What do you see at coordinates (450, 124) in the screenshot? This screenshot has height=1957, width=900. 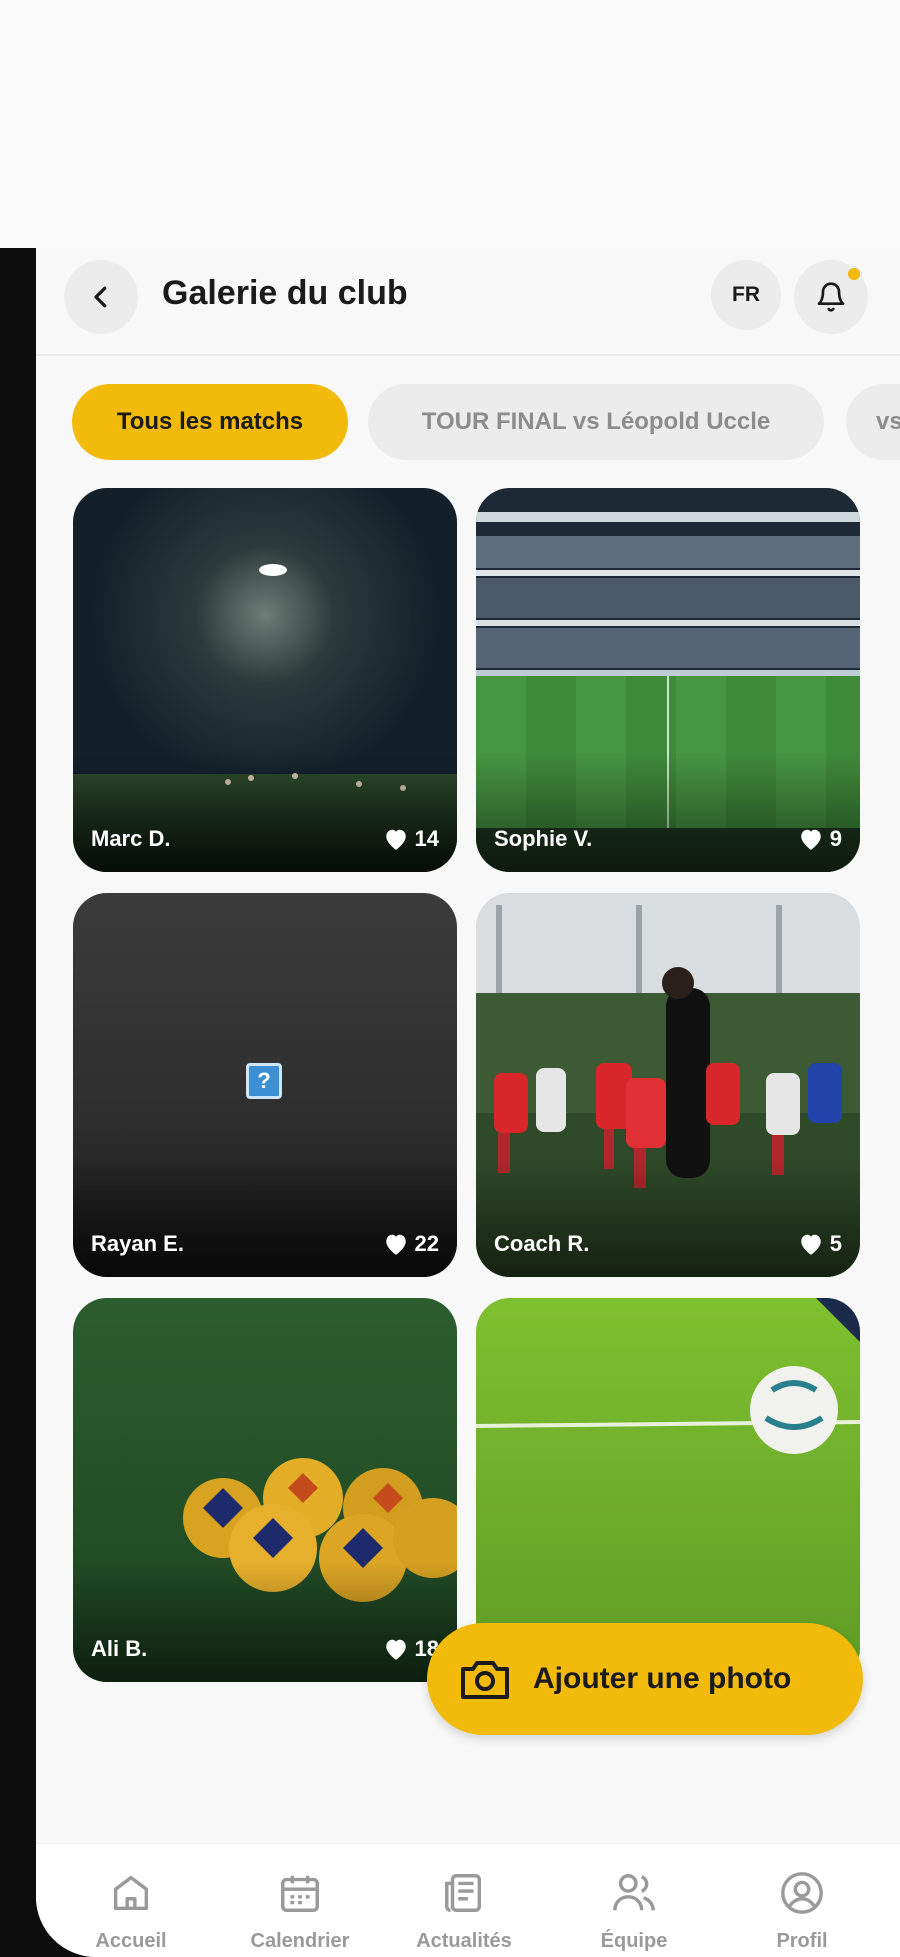 I see `top-blank-area` at bounding box center [450, 124].